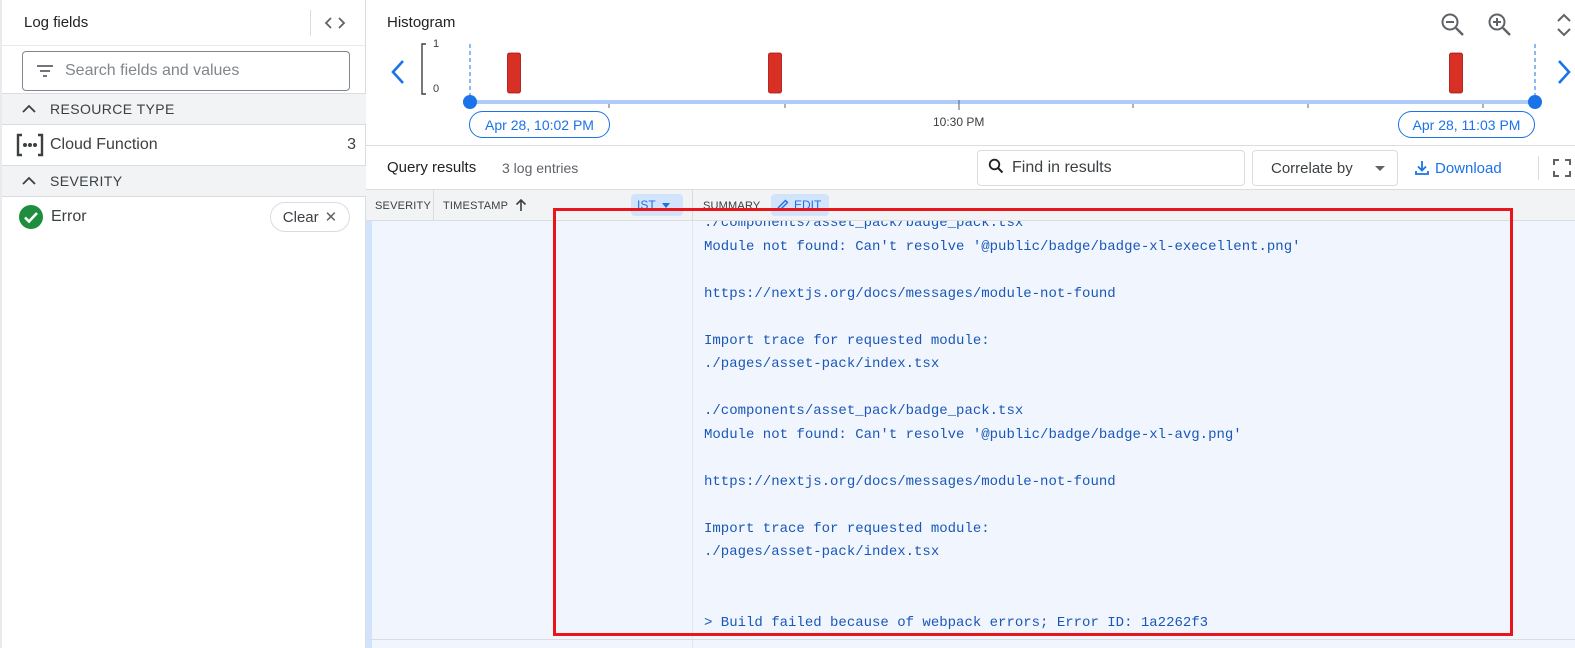 This screenshot has height=648, width=1575. I want to click on section-severity: SEVERITY, so click(184, 181).